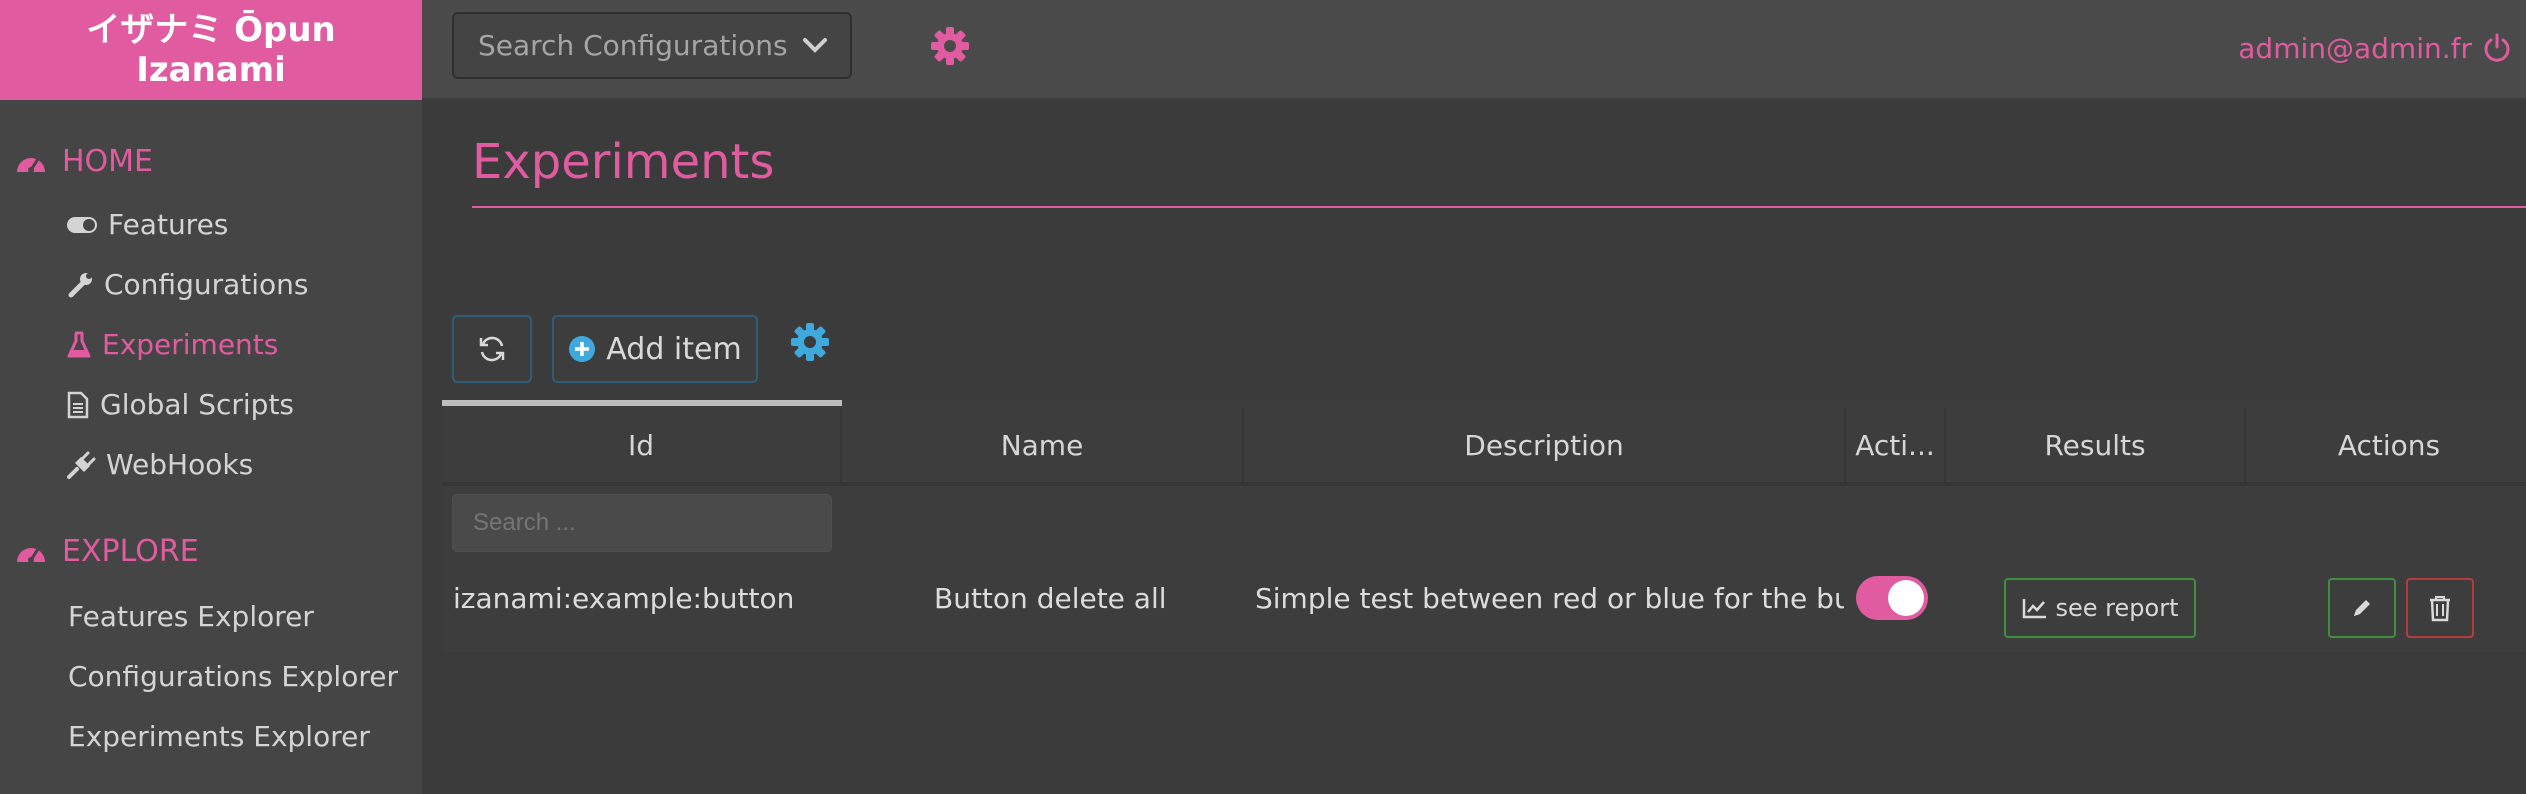 The image size is (2526, 794). Describe the element at coordinates (2386, 445) in the screenshot. I see `column-header-actions: Actions` at that location.